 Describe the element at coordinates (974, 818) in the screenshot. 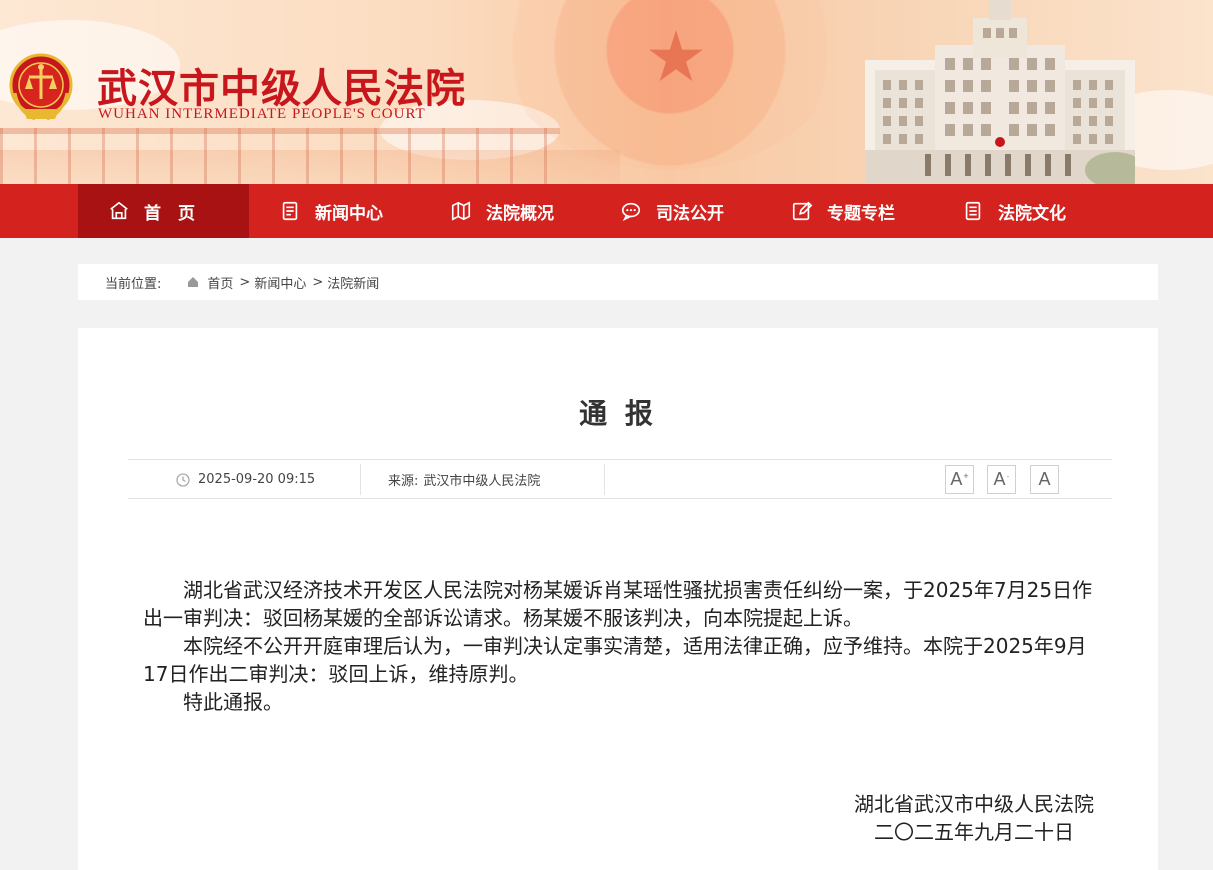

I see `article-signature: 湖北省武汉市中级人民法院 二〇二五年九月二十日` at that location.